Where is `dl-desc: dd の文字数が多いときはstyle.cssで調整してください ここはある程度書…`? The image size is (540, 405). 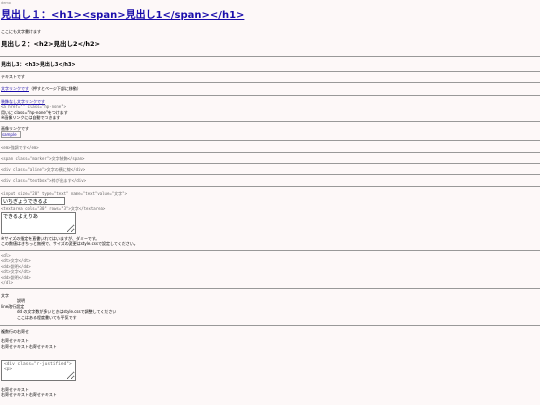 dl-desc: dd の文字数が多いときはstyle.cssで調整してください ここはある程度書… is located at coordinates (66, 314).